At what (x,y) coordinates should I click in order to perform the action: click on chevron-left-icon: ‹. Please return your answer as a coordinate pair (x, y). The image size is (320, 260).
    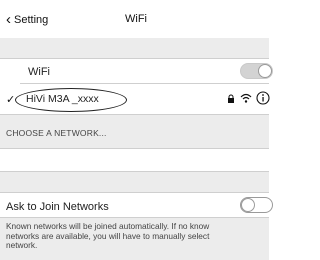
    Looking at the image, I should click on (8, 19).